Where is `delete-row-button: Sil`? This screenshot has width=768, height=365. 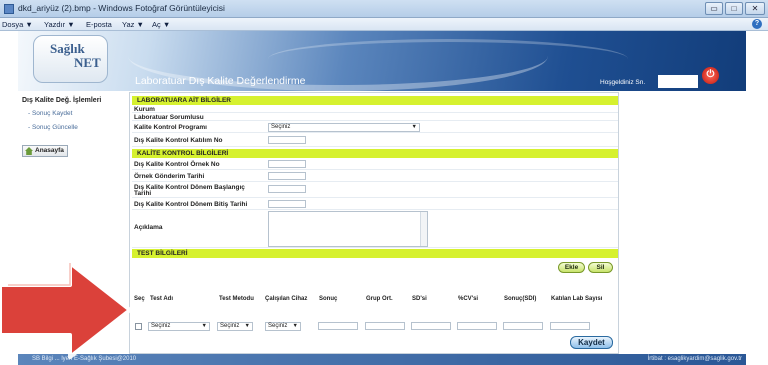
delete-row-button: Sil is located at coordinates (600, 267).